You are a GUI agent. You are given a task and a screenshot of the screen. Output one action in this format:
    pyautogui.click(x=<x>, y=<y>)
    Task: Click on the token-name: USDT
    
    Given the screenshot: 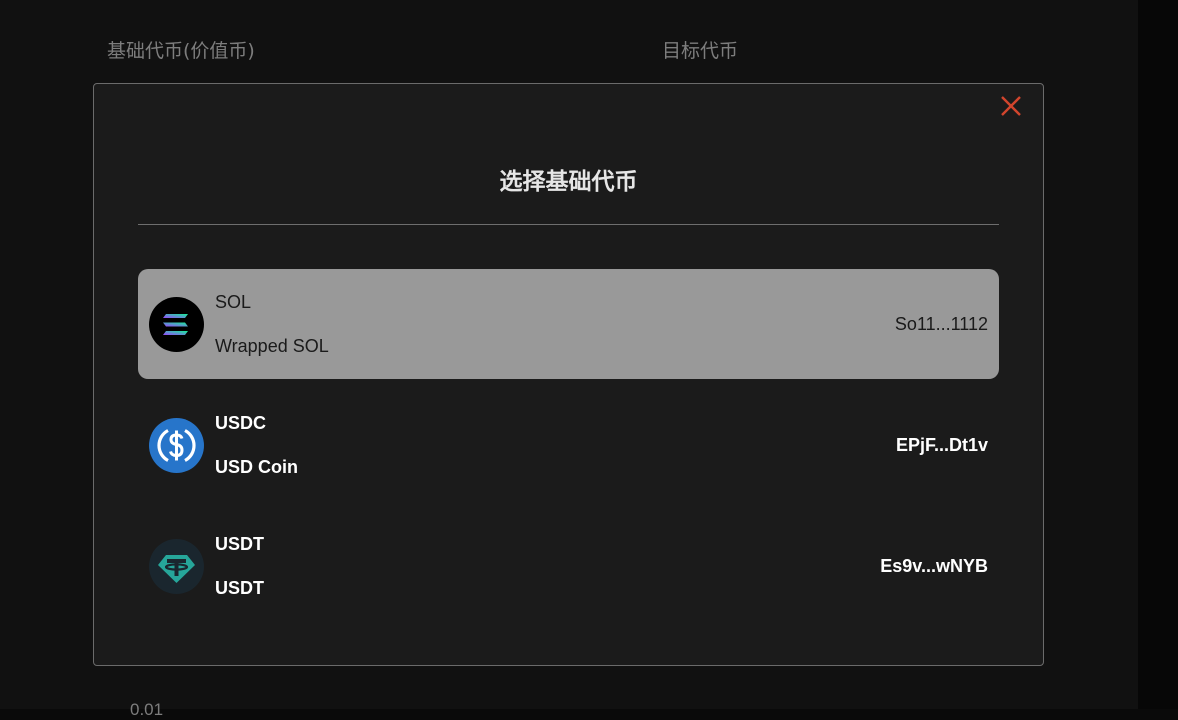 What is the action you would take?
    pyautogui.click(x=239, y=588)
    